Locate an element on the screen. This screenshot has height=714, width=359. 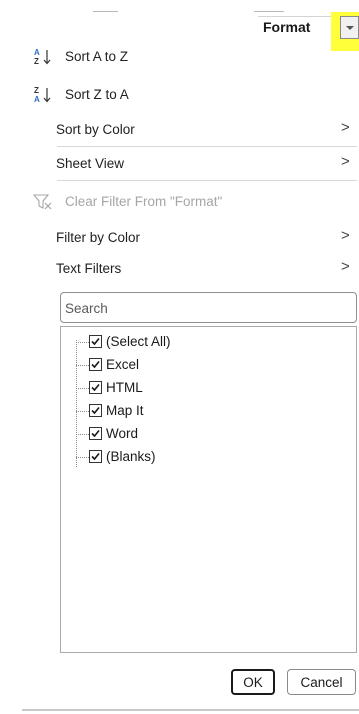
ok-button: OK is located at coordinates (253, 682).